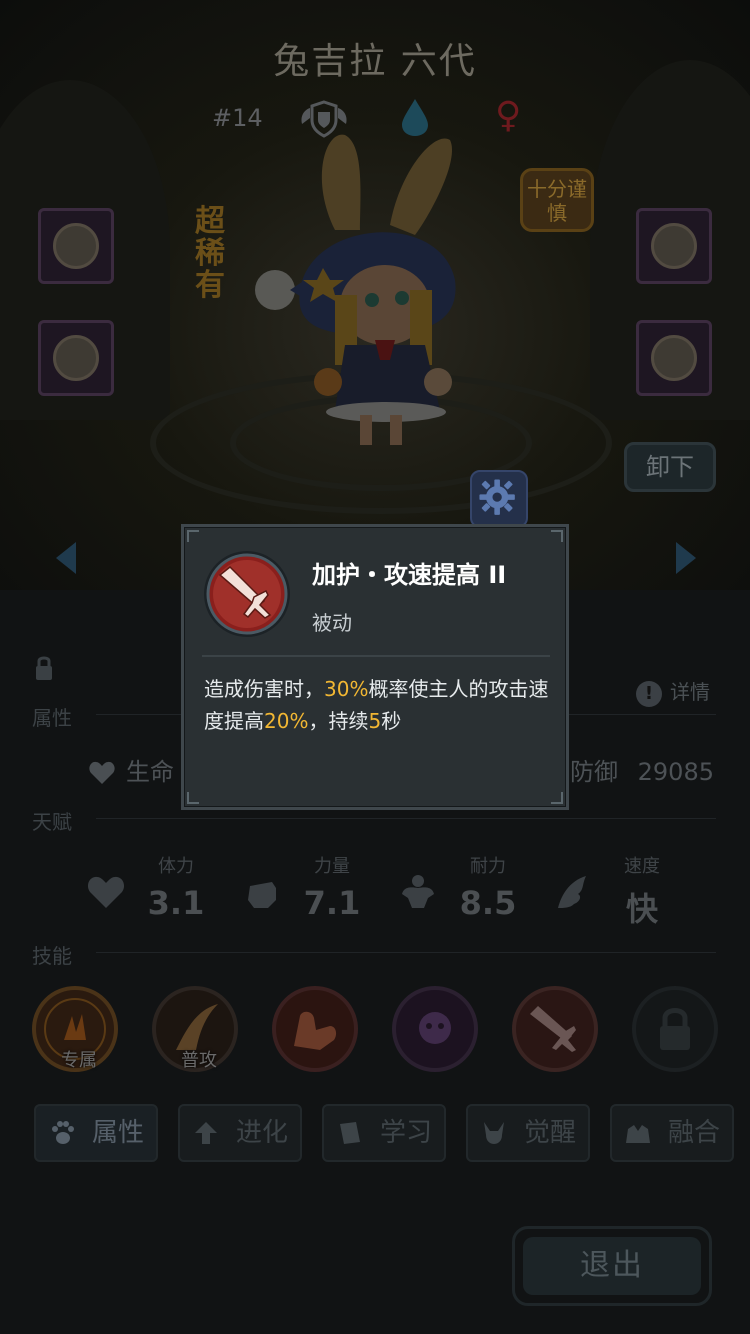 The width and height of the screenshot is (750, 1334). What do you see at coordinates (686, 558) in the screenshot?
I see `next-hero-arrow-icon` at bounding box center [686, 558].